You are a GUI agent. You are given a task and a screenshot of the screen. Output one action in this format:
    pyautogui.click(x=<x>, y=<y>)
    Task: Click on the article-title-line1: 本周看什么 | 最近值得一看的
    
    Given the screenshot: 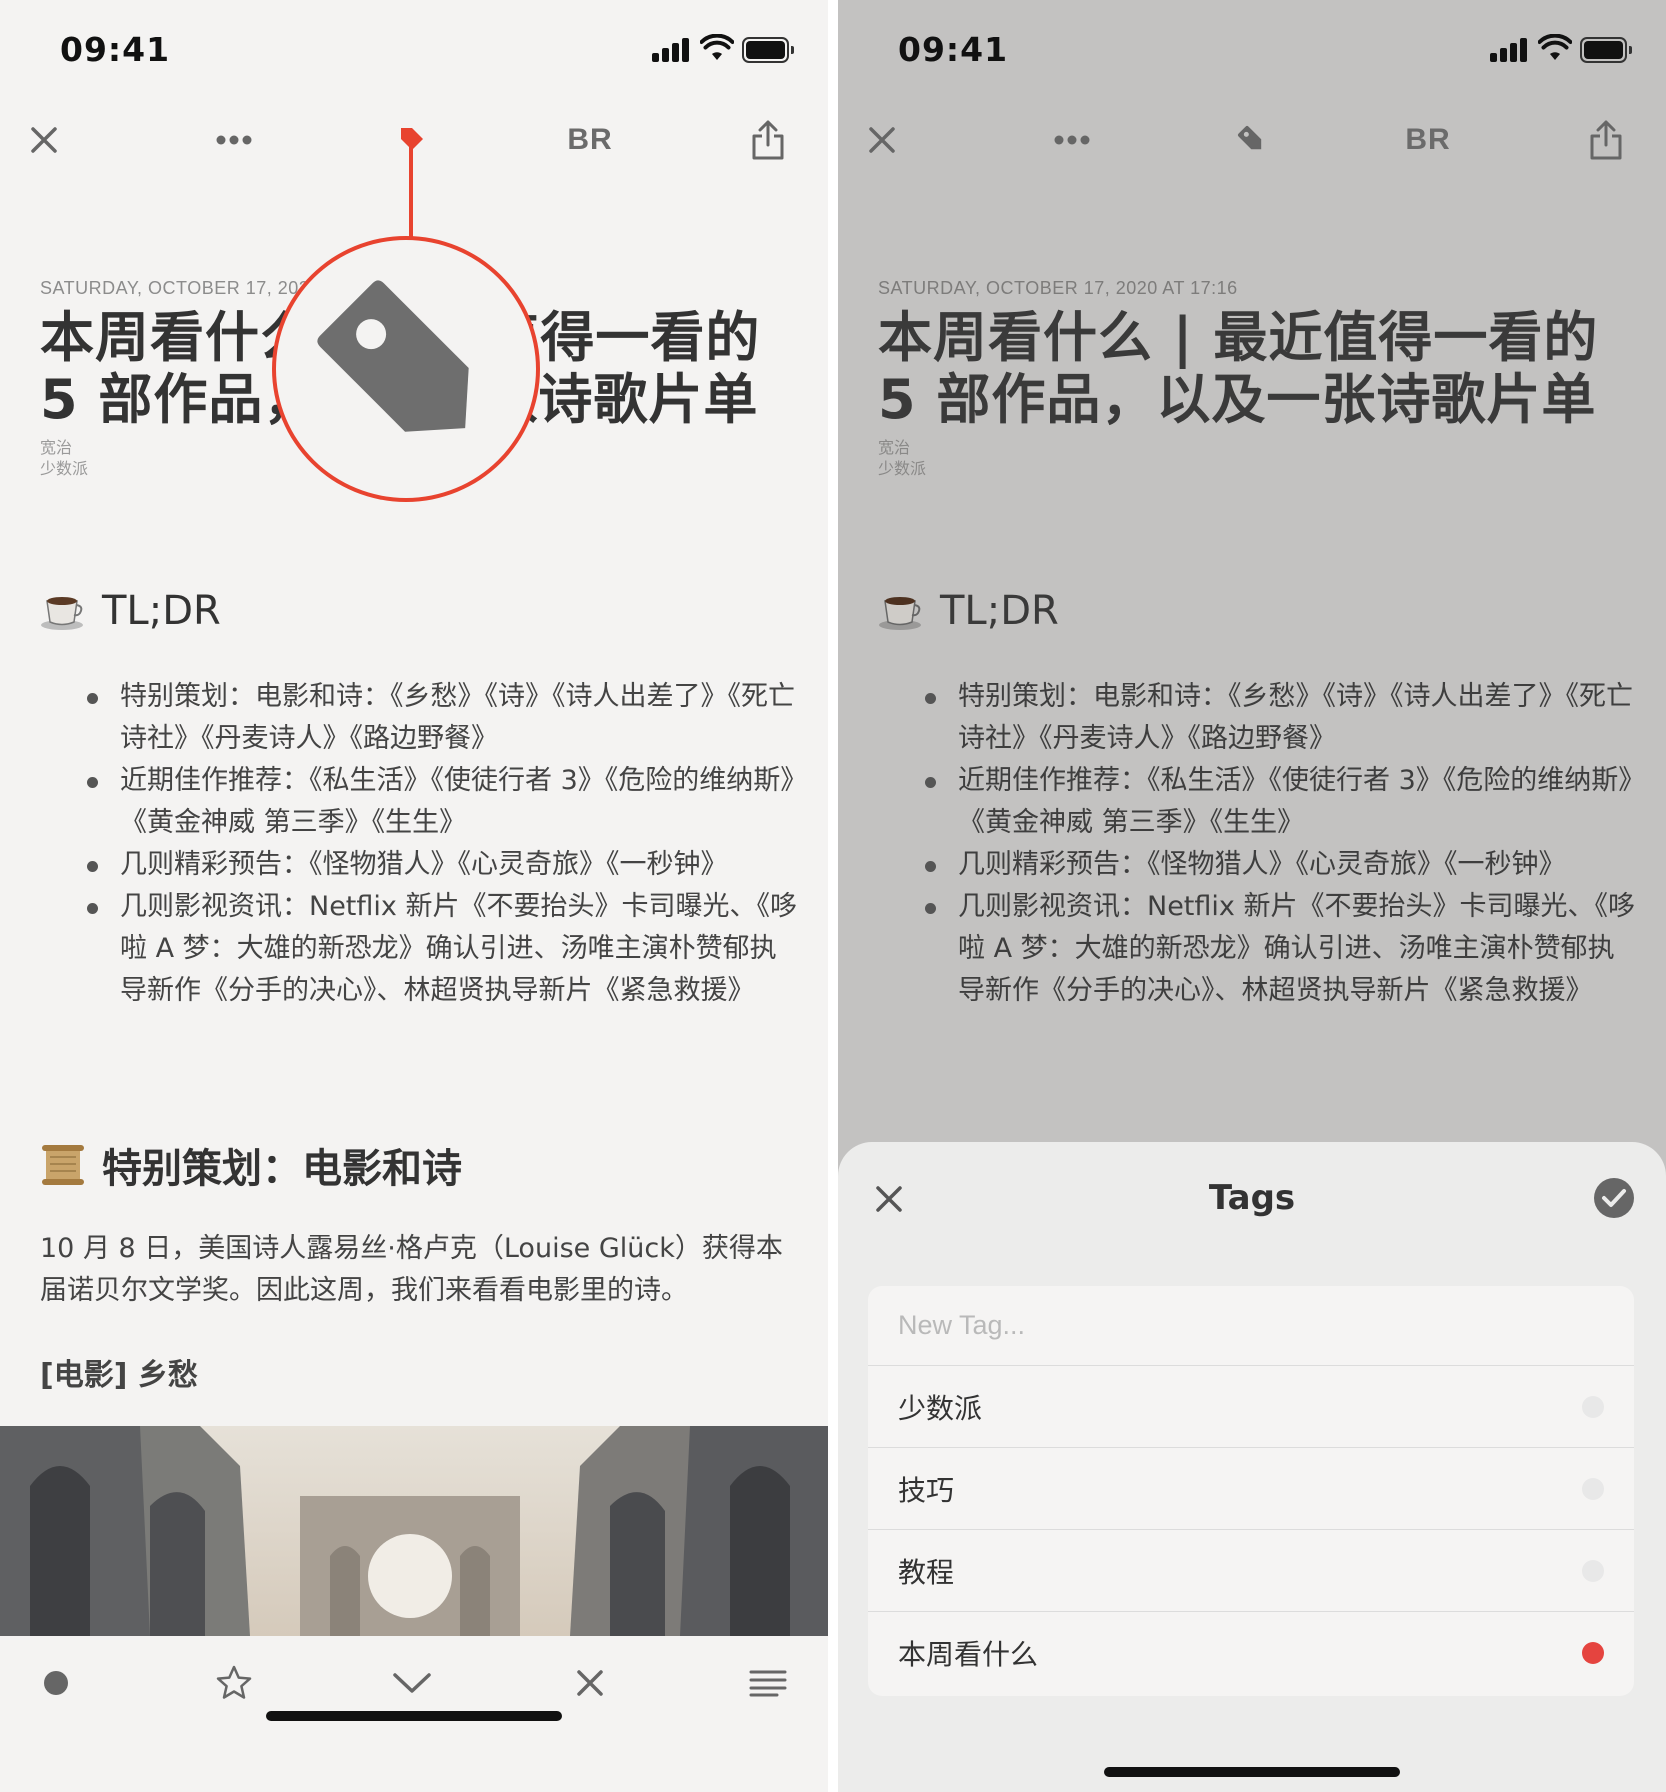 What is the action you would take?
    pyautogui.click(x=1238, y=337)
    